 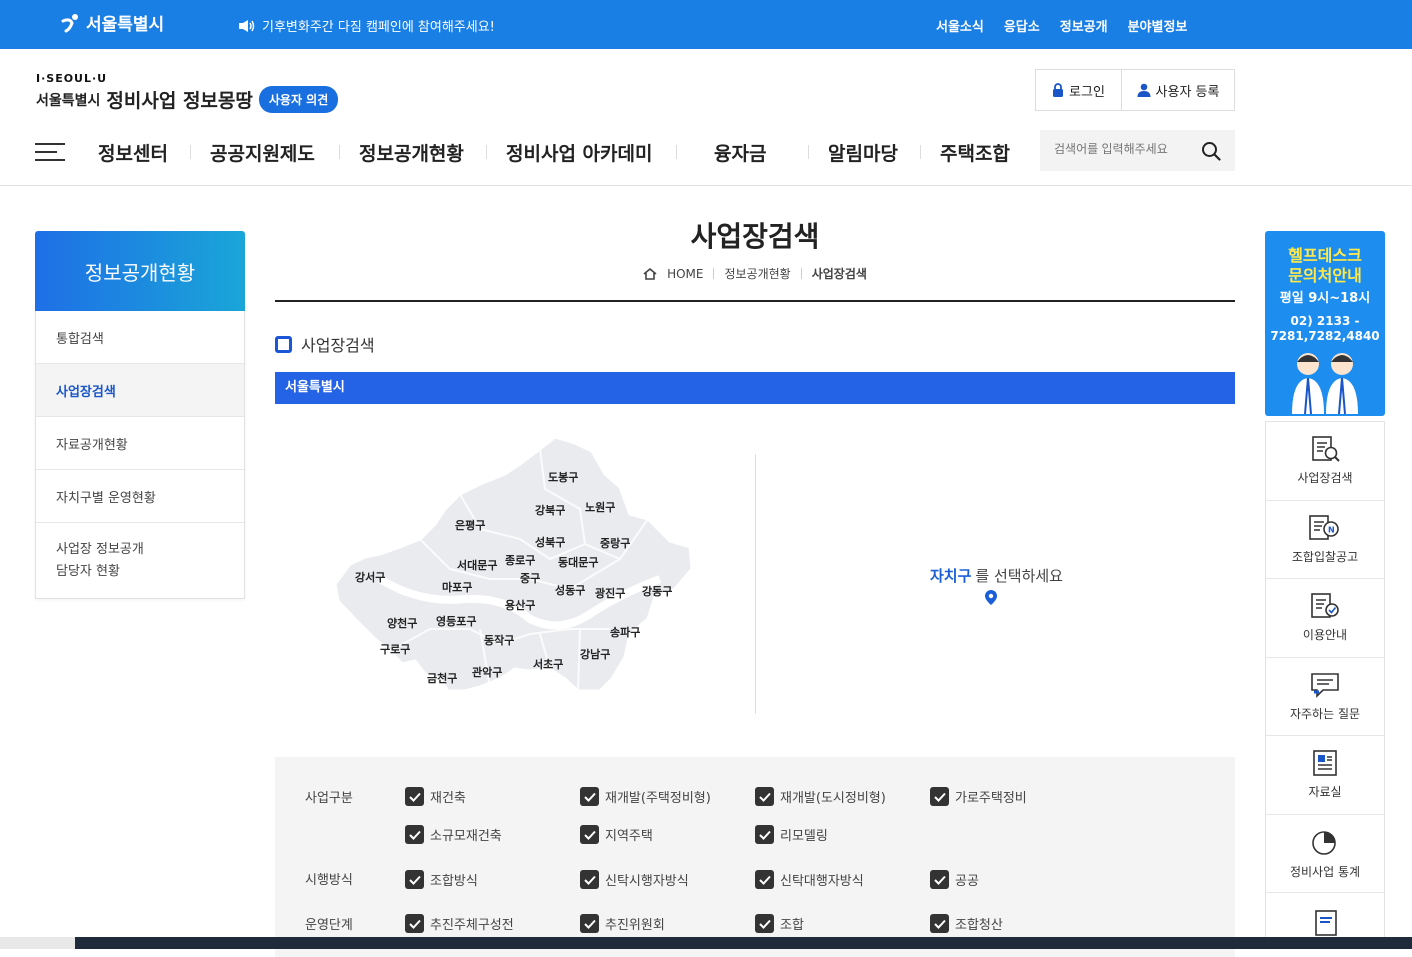 What do you see at coordinates (578, 562) in the screenshot?
I see `district-label: 동대문구` at bounding box center [578, 562].